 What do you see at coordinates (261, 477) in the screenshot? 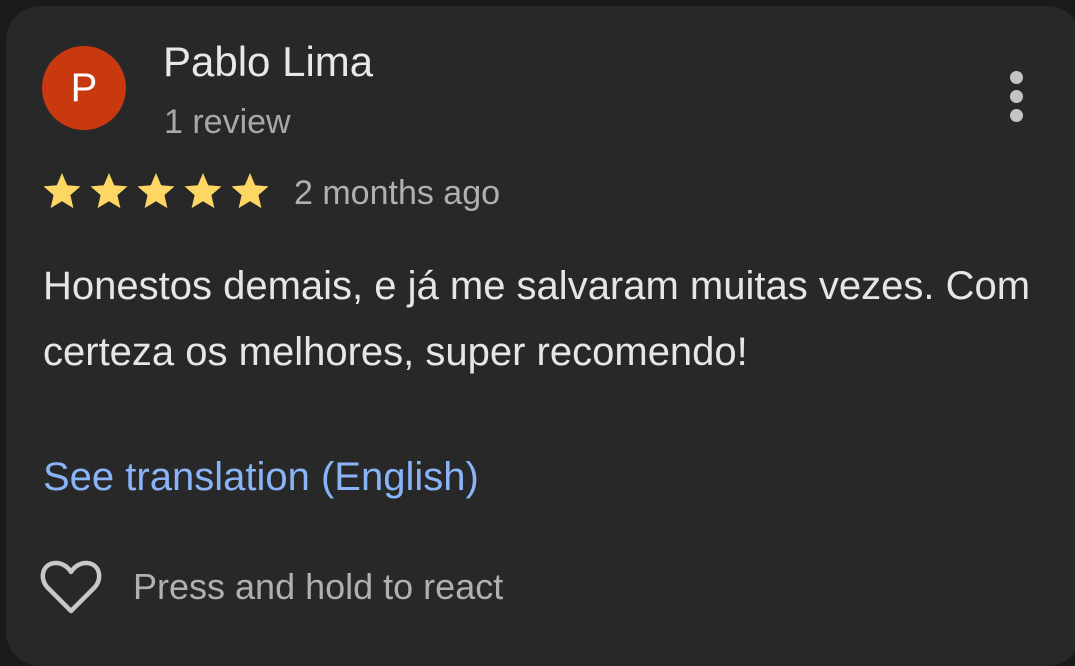
I see `see-translation-link: See translation (English)` at bounding box center [261, 477].